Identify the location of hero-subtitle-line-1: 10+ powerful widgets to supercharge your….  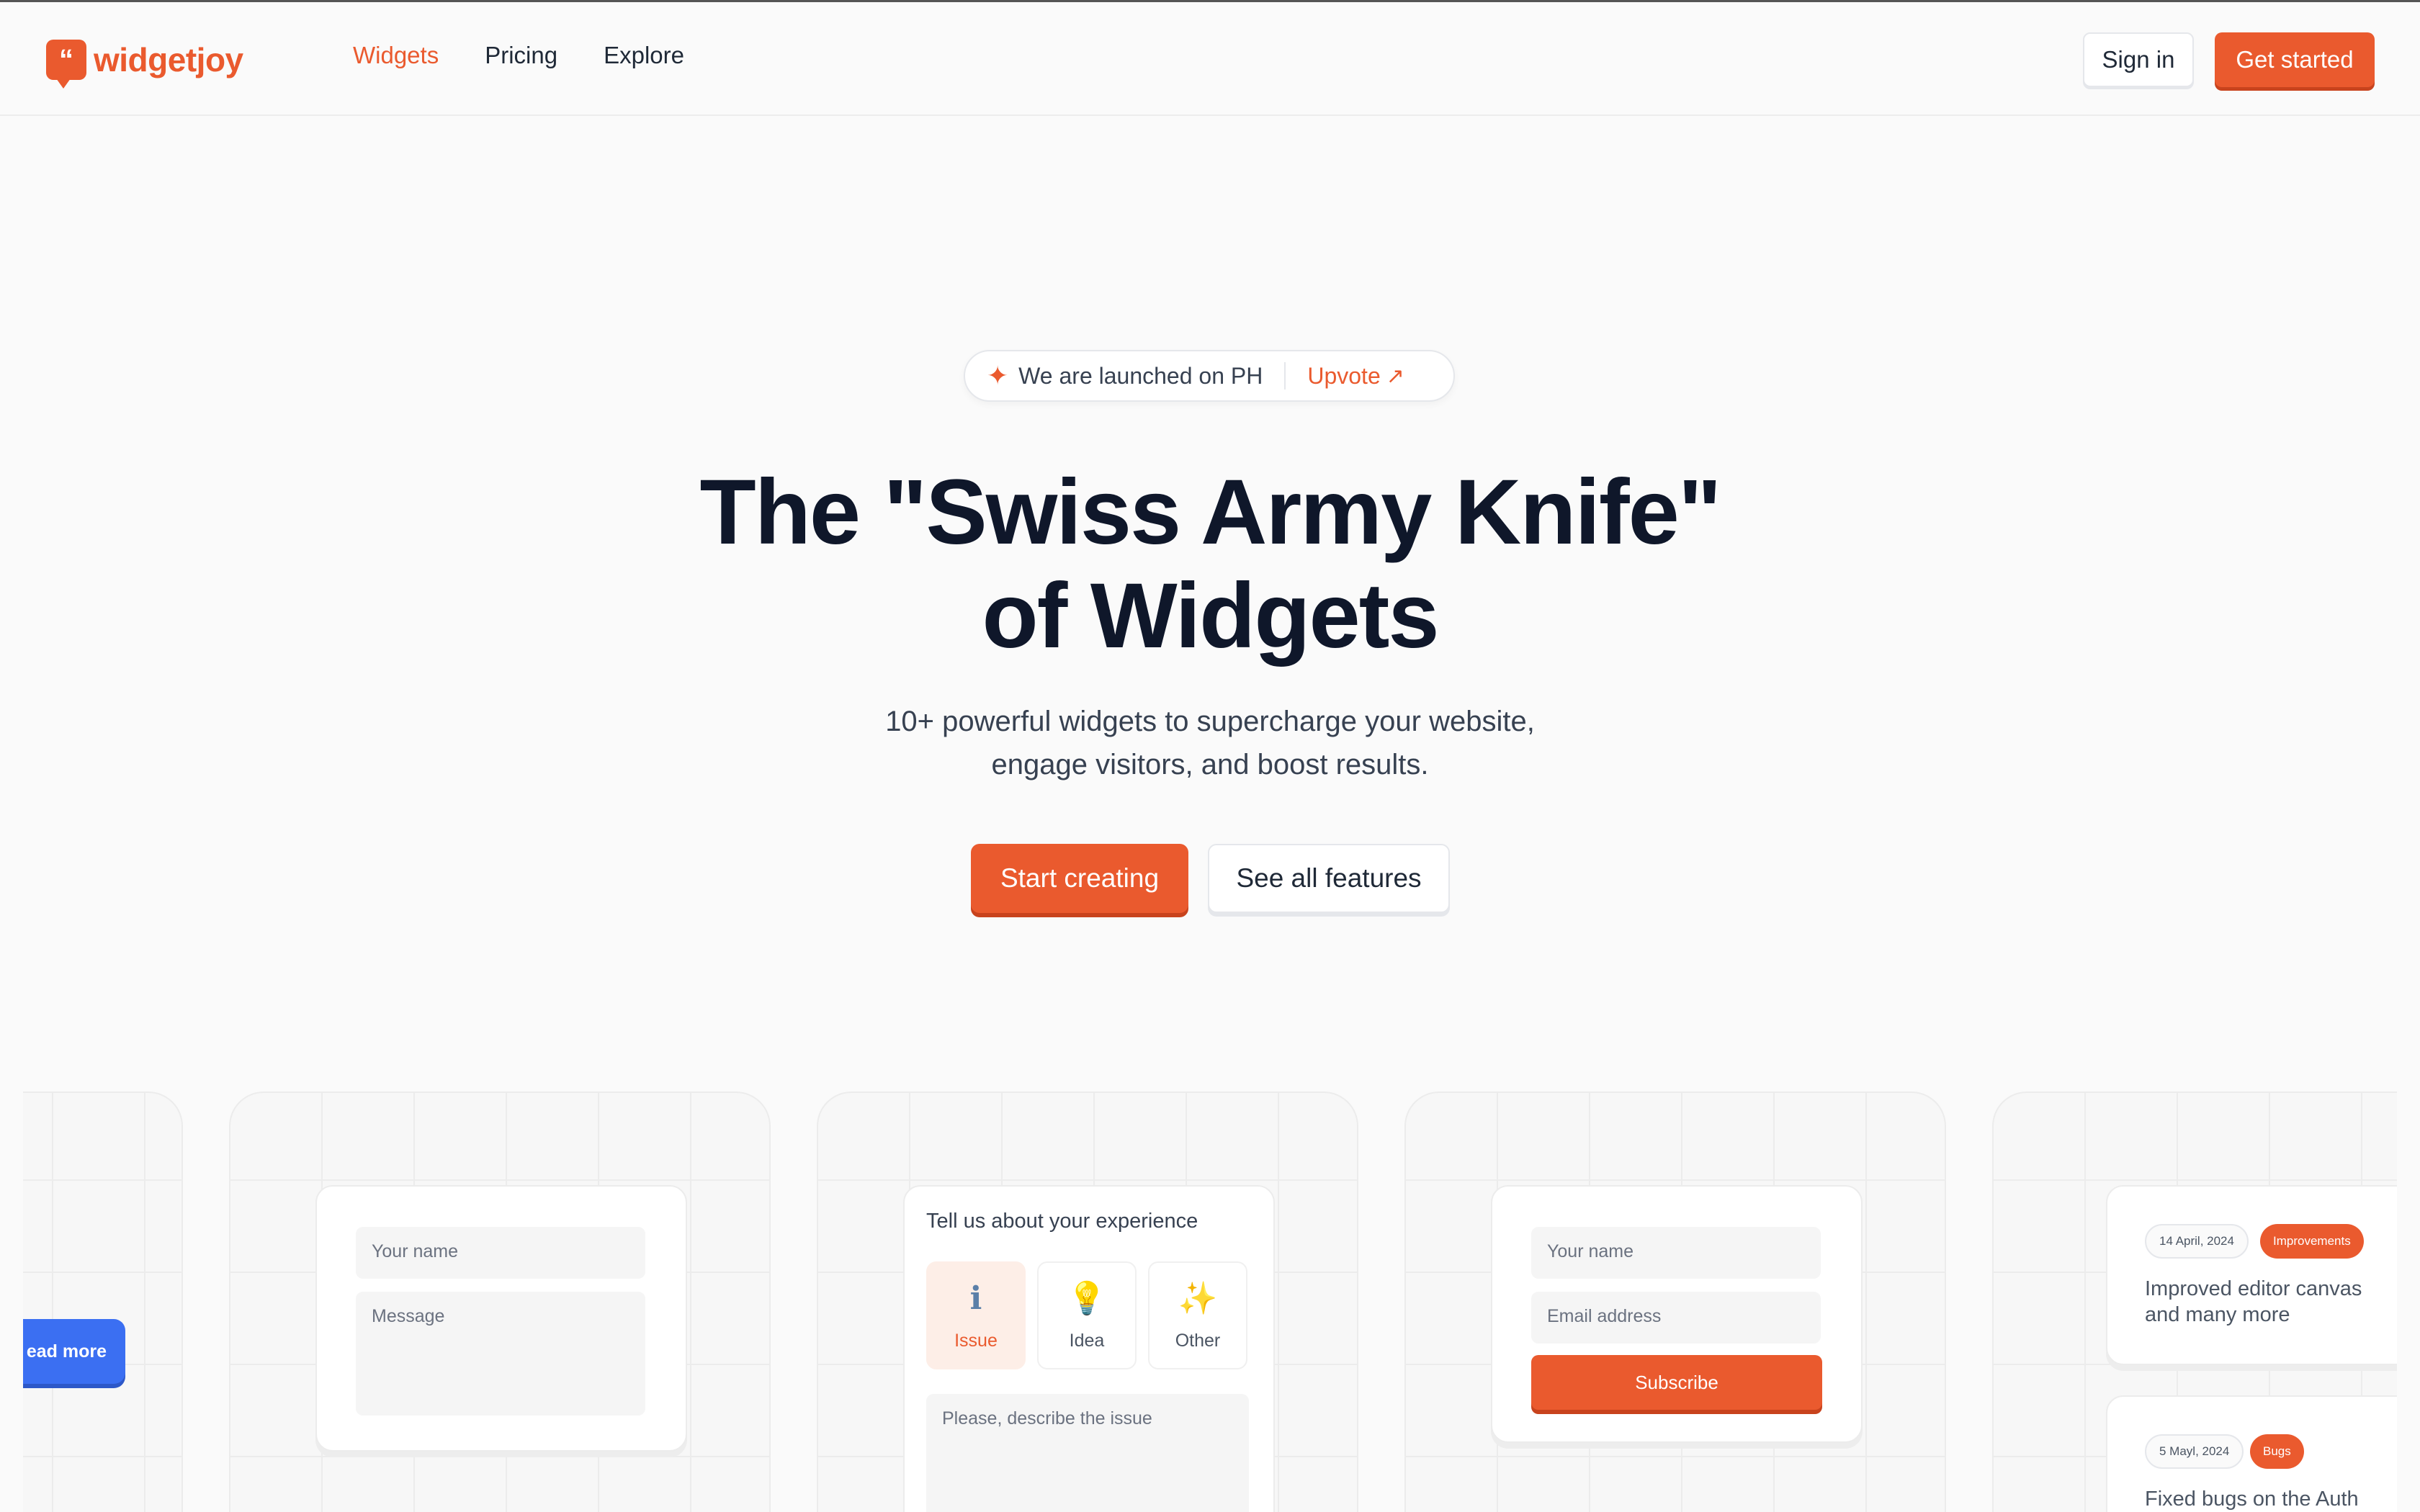
(1210, 721).